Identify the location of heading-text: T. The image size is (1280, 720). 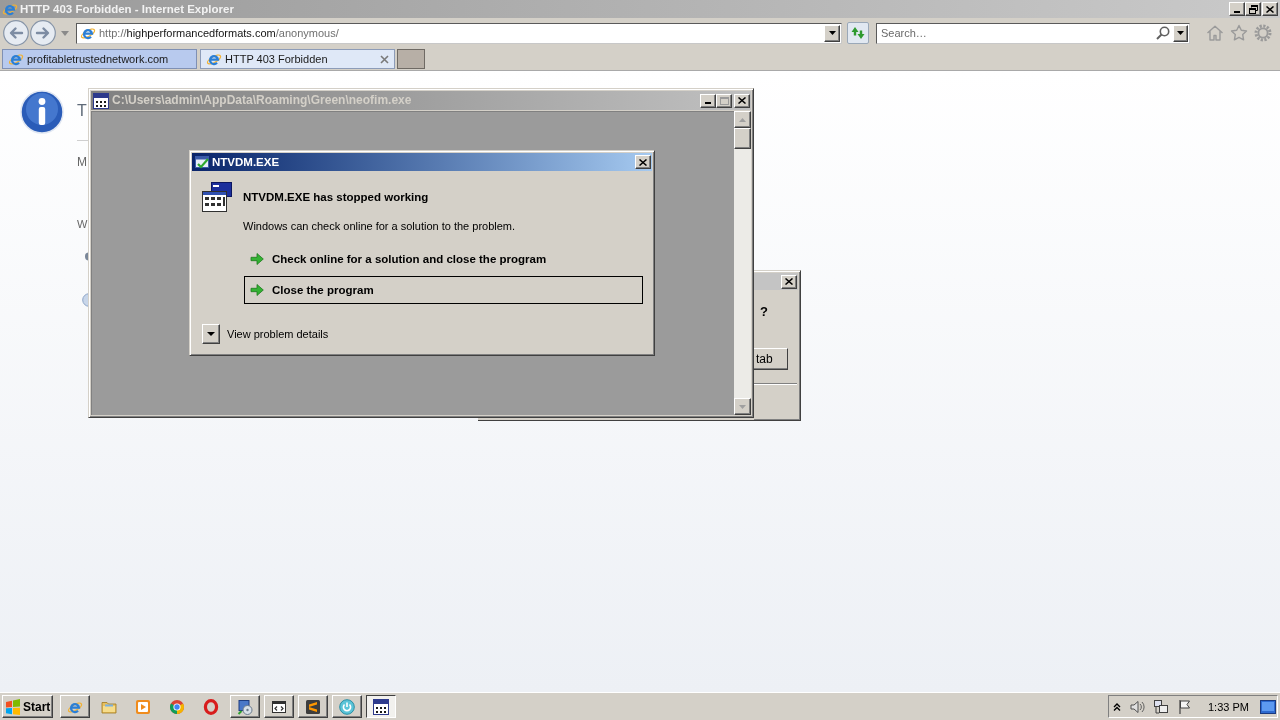
(82, 111).